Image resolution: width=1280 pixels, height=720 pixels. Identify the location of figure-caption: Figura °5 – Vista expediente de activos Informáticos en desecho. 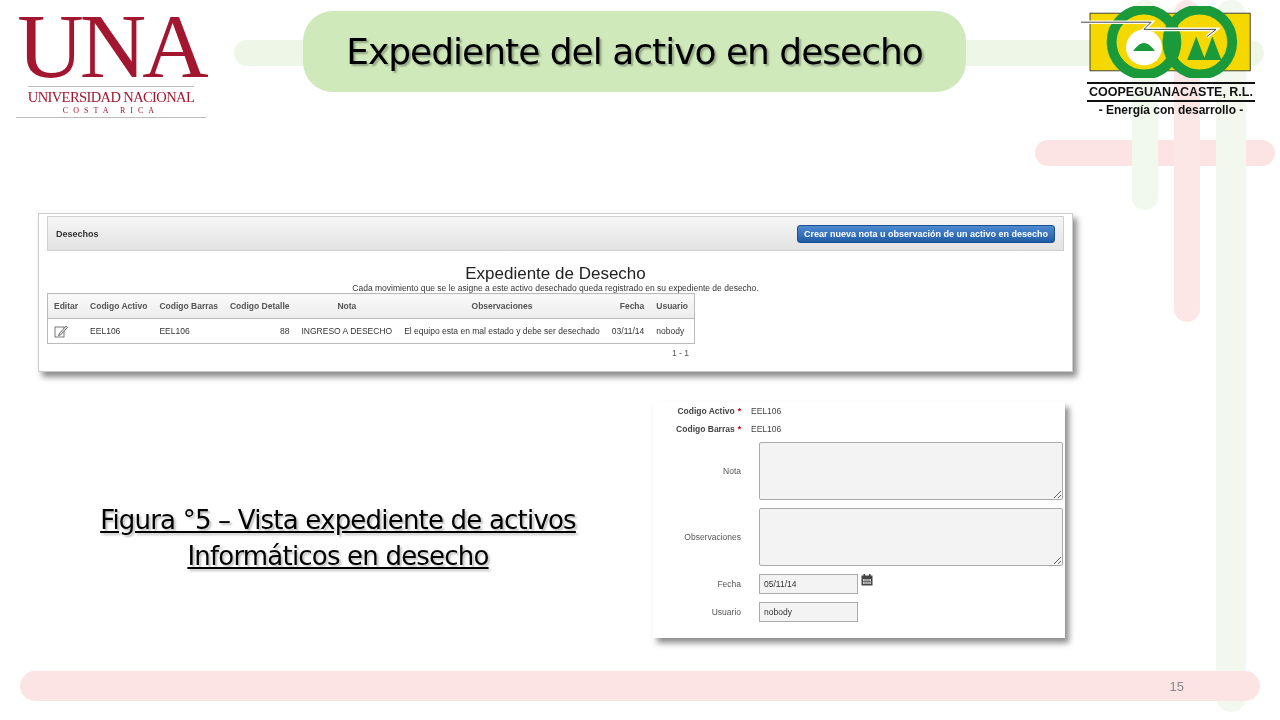
(338, 538).